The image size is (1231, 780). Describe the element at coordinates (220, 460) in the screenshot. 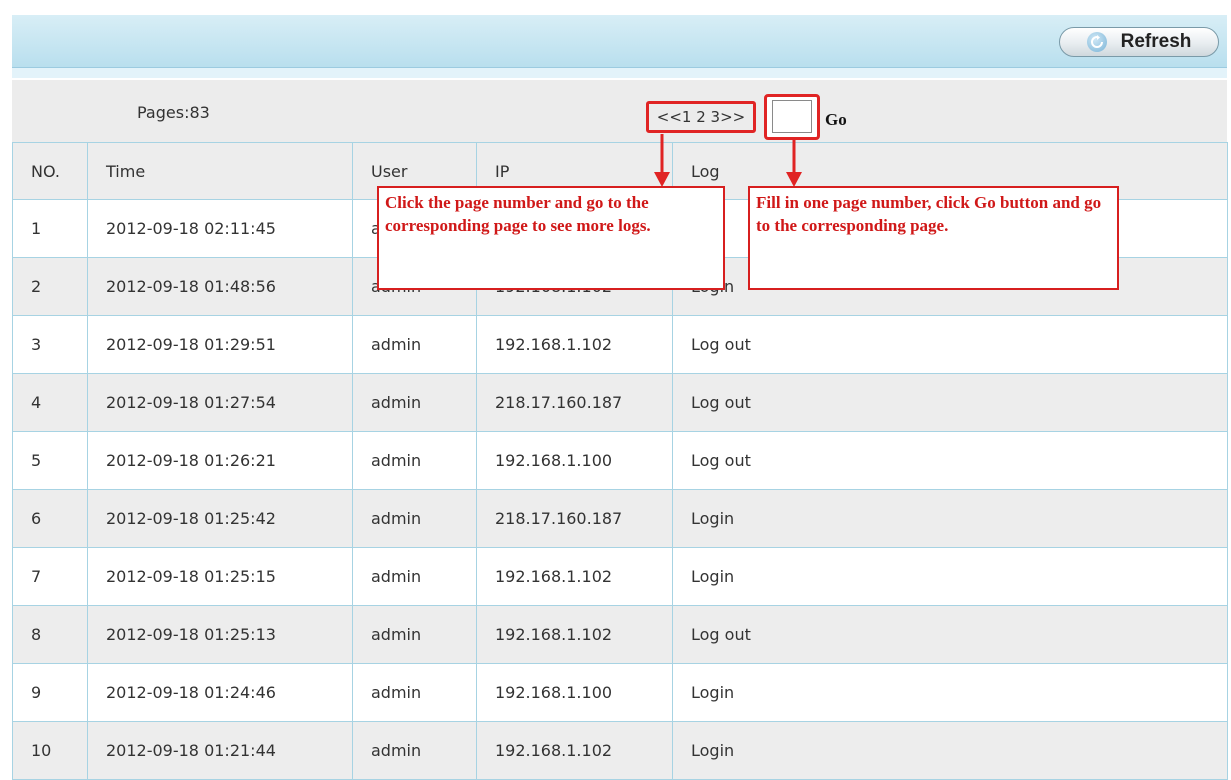

I see `cell-time: 2012-09-18 01:26:21` at that location.